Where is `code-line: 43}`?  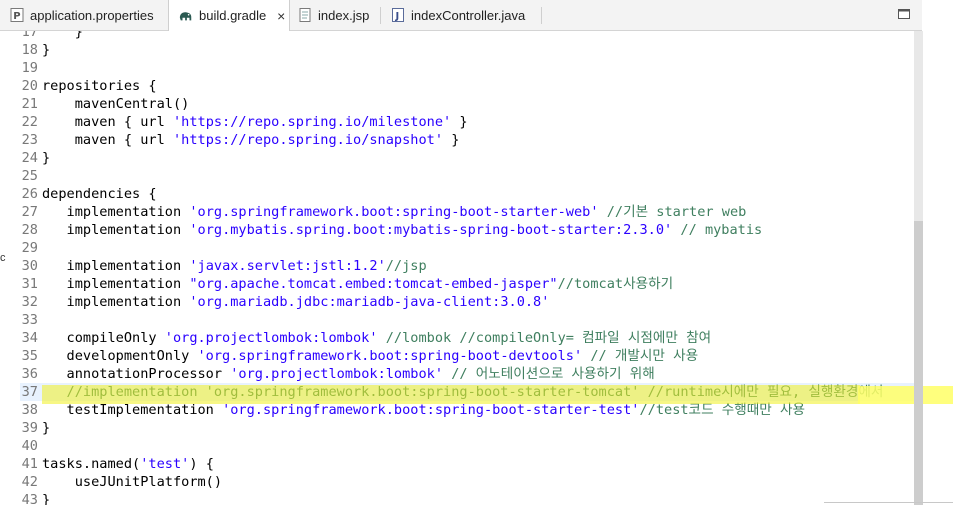
code-line: 43} is located at coordinates (467, 498).